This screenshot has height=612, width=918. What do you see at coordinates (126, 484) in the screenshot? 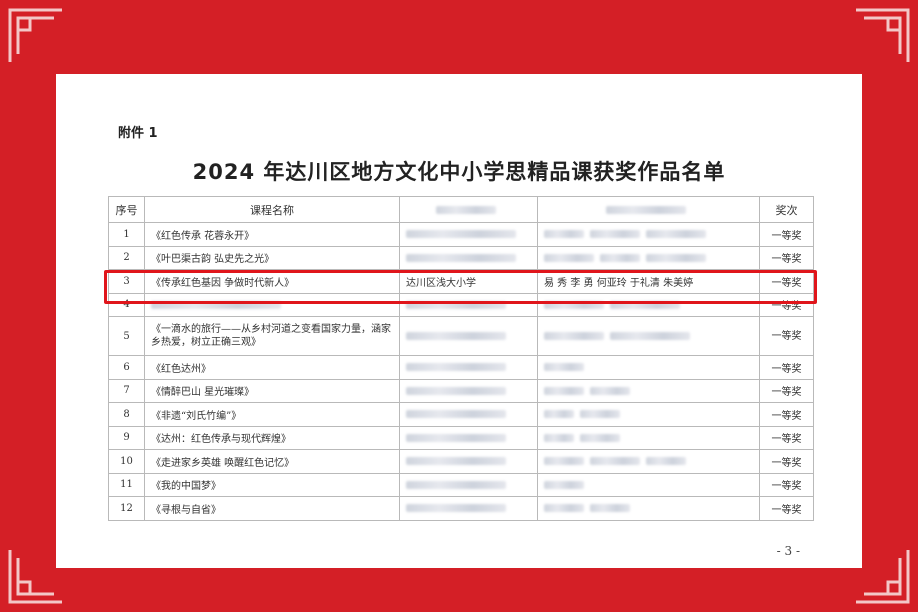
I see `row-number: 11` at bounding box center [126, 484].